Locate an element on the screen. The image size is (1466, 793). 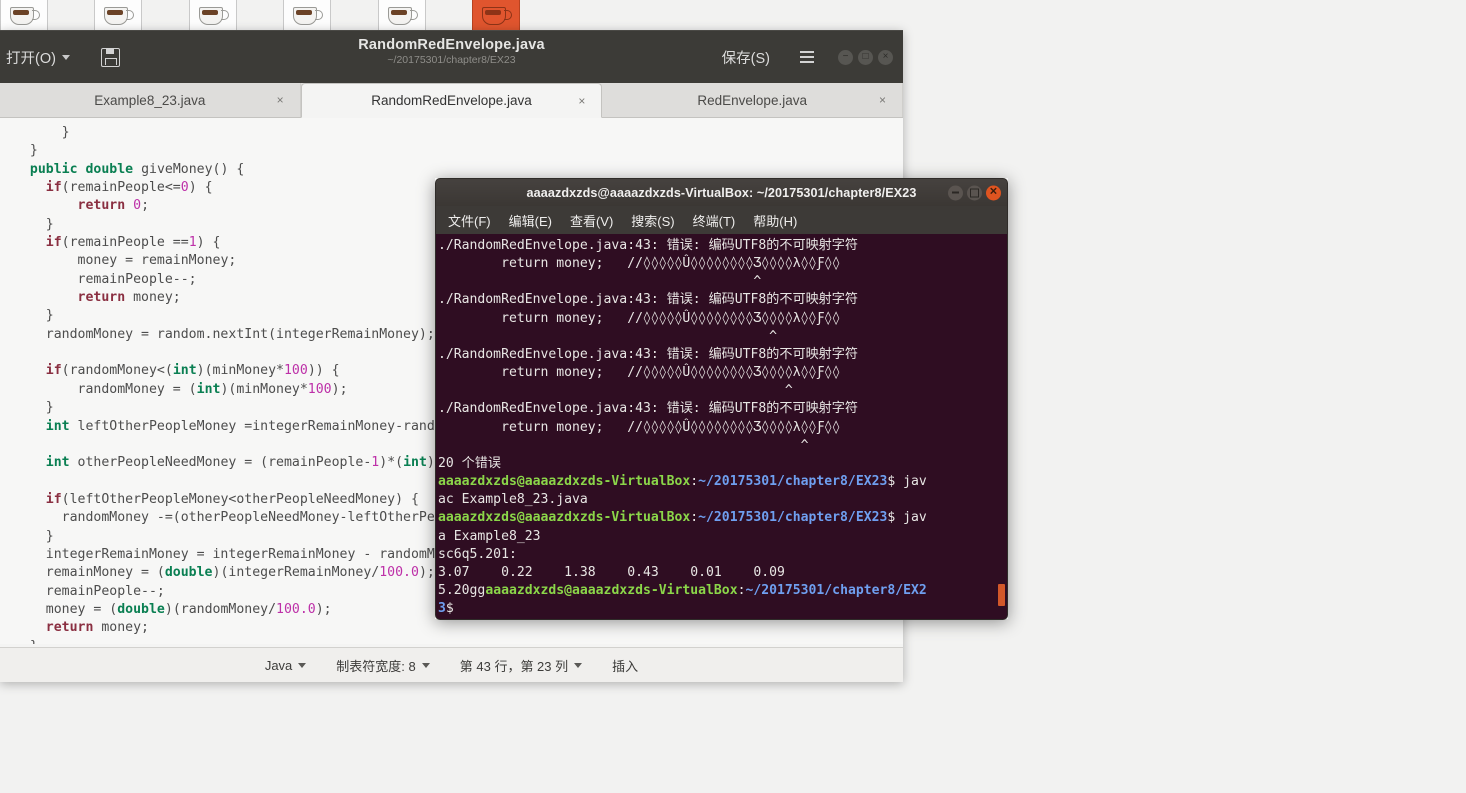
hamburger-menu-icon is located at coordinates (807, 57).